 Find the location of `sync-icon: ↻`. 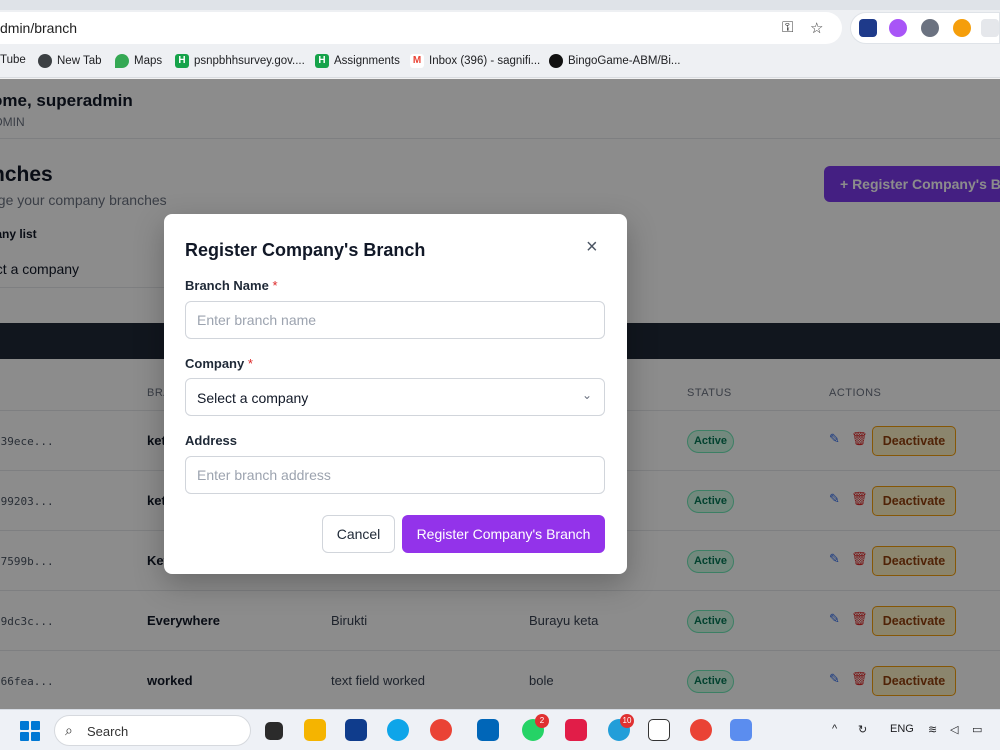

sync-icon: ↻ is located at coordinates (862, 729).